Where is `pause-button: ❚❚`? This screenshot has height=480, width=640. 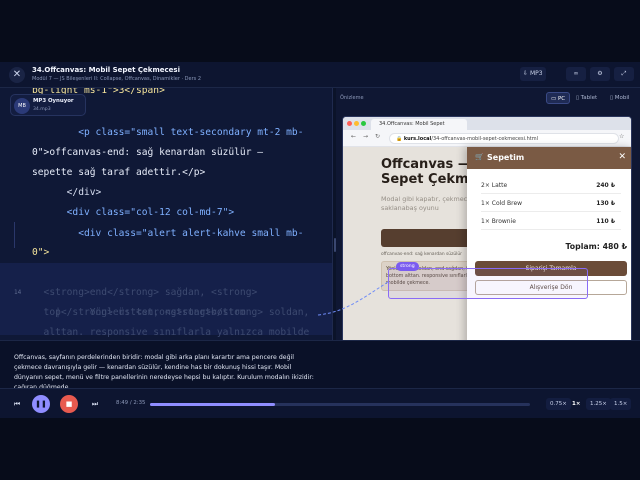
pause-button: ❚❚ is located at coordinates (41, 404).